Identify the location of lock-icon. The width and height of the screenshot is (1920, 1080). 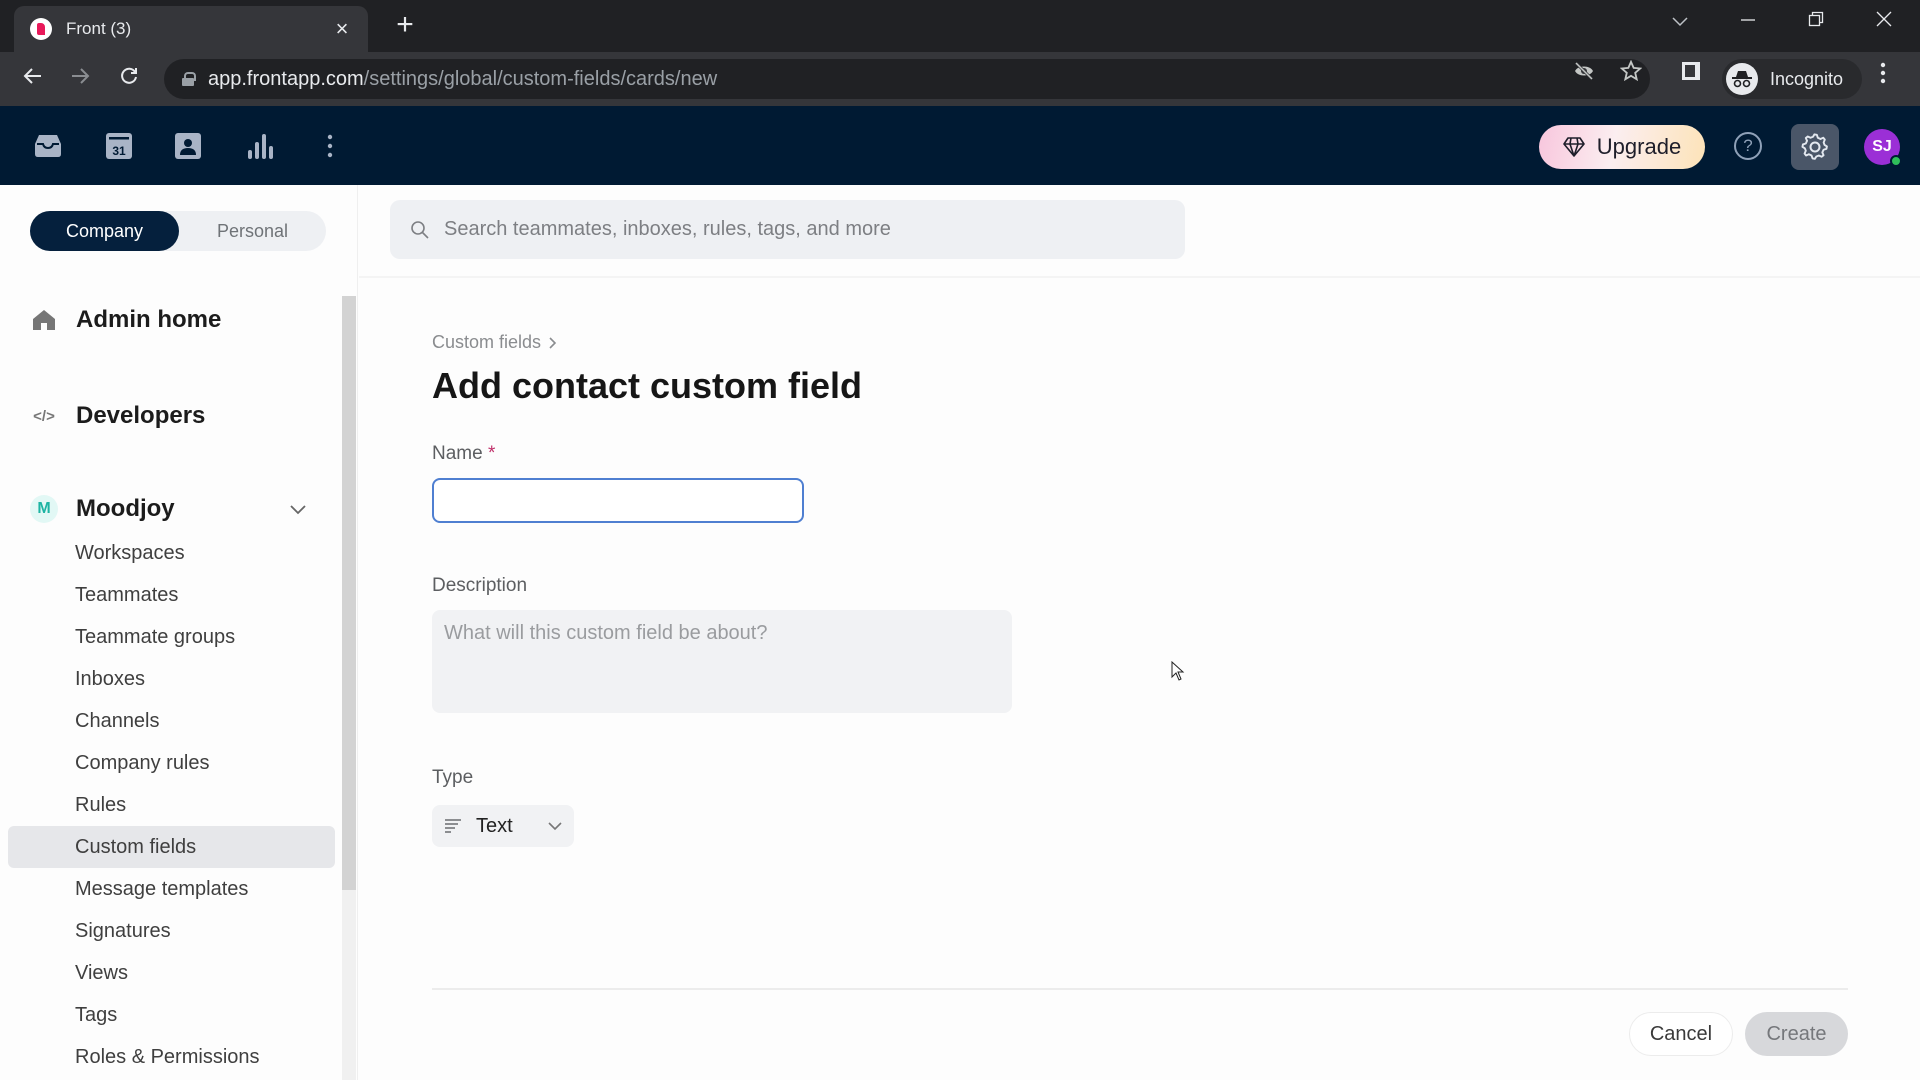
(189, 79).